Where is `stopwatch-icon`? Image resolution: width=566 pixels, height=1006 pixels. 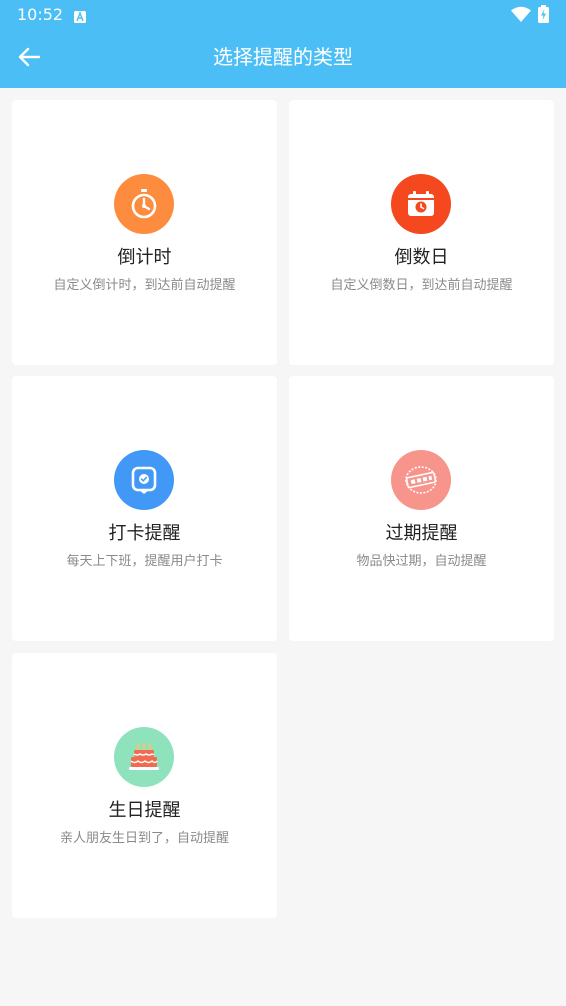 stopwatch-icon is located at coordinates (144, 204).